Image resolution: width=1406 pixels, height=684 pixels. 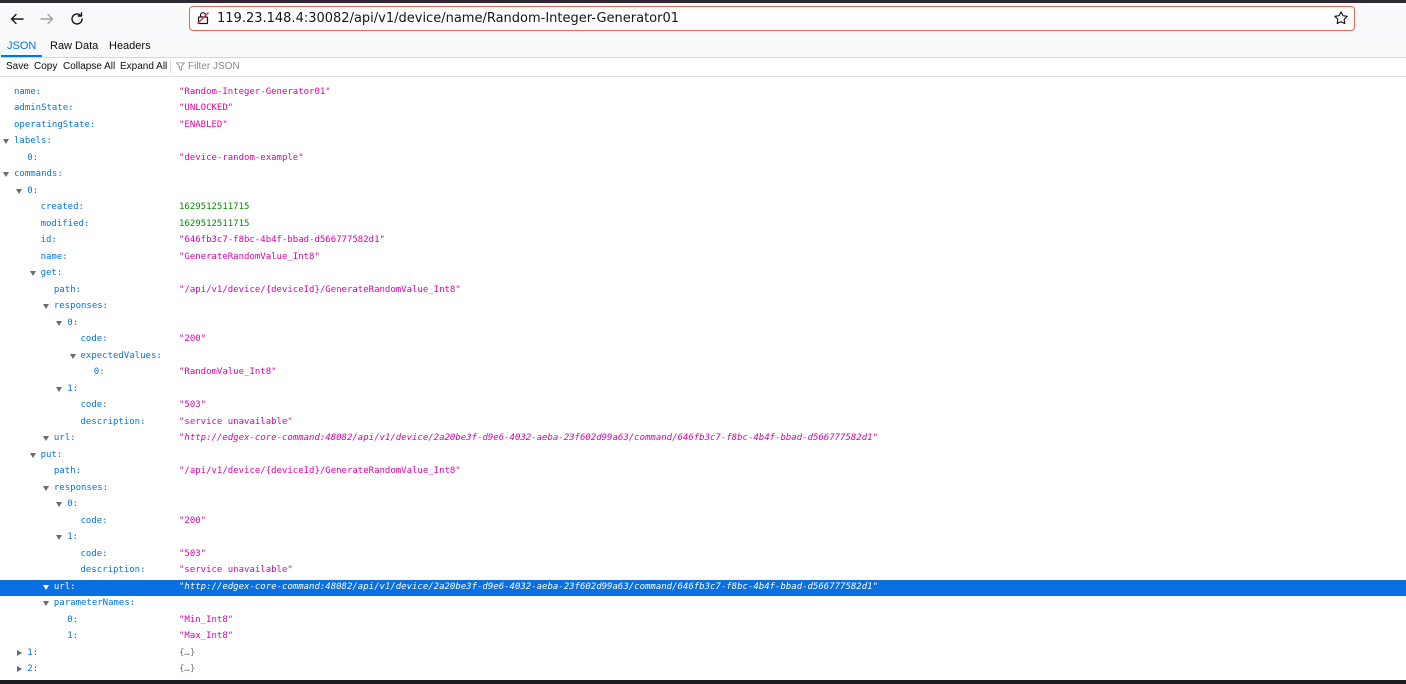 I want to click on json-key: commands:, so click(x=38, y=174).